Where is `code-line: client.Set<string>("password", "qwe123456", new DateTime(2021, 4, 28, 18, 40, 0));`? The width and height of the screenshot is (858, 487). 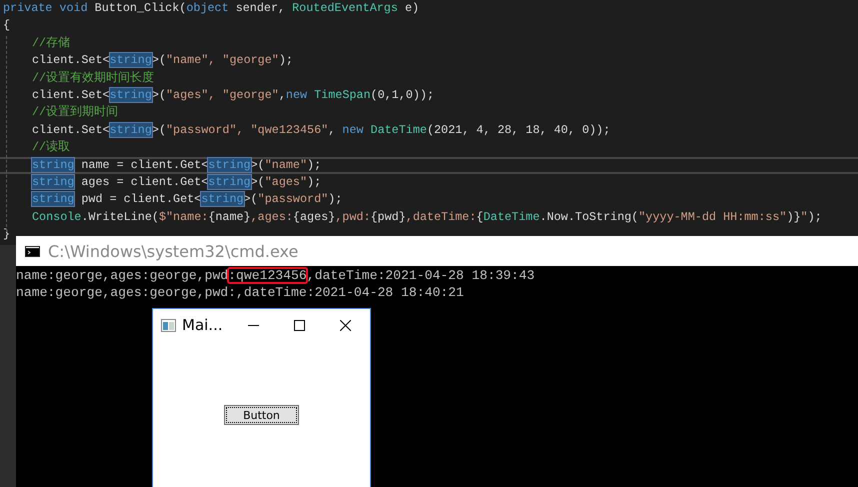 code-line: client.Set<string>("password", "qwe123456", new DateTime(2021, 4, 28, 18, 40, 0)); is located at coordinates (321, 130).